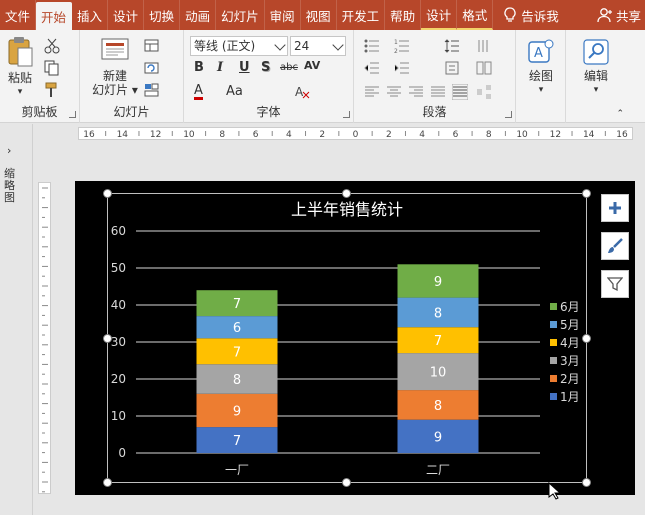  What do you see at coordinates (107, 482) in the screenshot?
I see `resize-handle-sw` at bounding box center [107, 482].